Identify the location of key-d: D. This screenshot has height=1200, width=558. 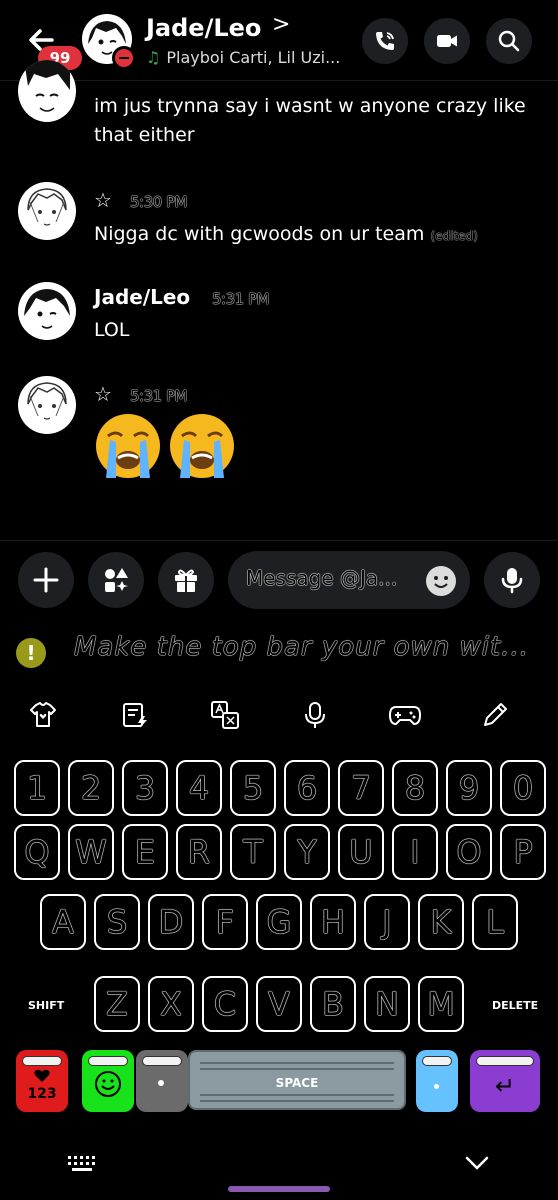
(171, 922).